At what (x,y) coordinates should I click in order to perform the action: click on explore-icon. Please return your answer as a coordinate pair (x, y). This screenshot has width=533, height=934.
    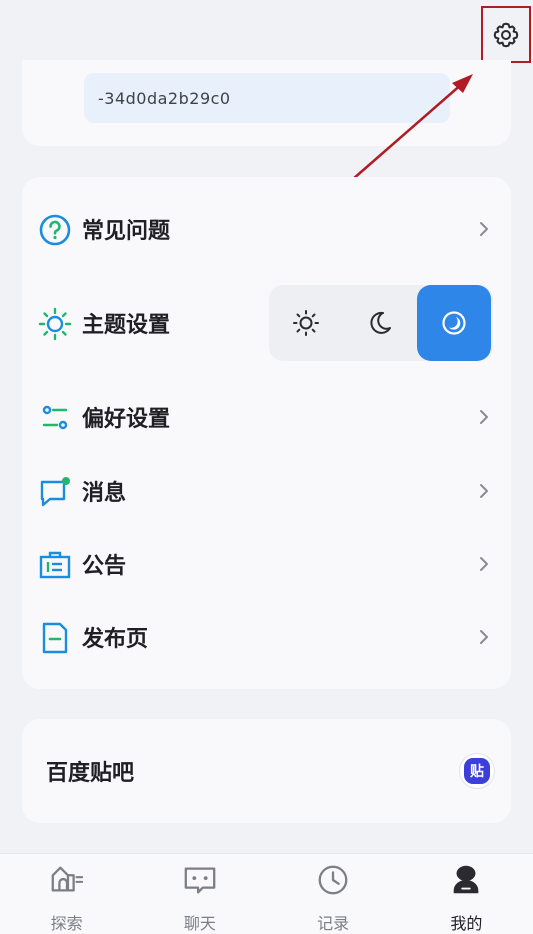
    Looking at the image, I should click on (67, 879).